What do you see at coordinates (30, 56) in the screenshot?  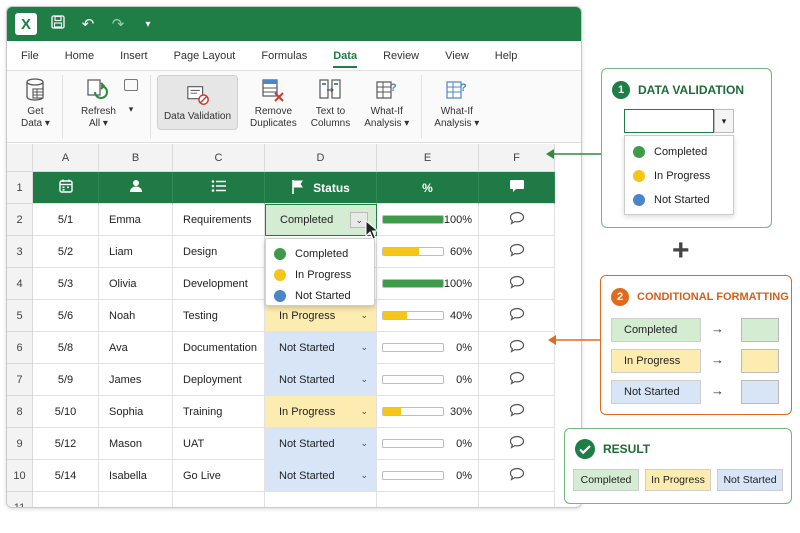 I see `tab-file: File` at bounding box center [30, 56].